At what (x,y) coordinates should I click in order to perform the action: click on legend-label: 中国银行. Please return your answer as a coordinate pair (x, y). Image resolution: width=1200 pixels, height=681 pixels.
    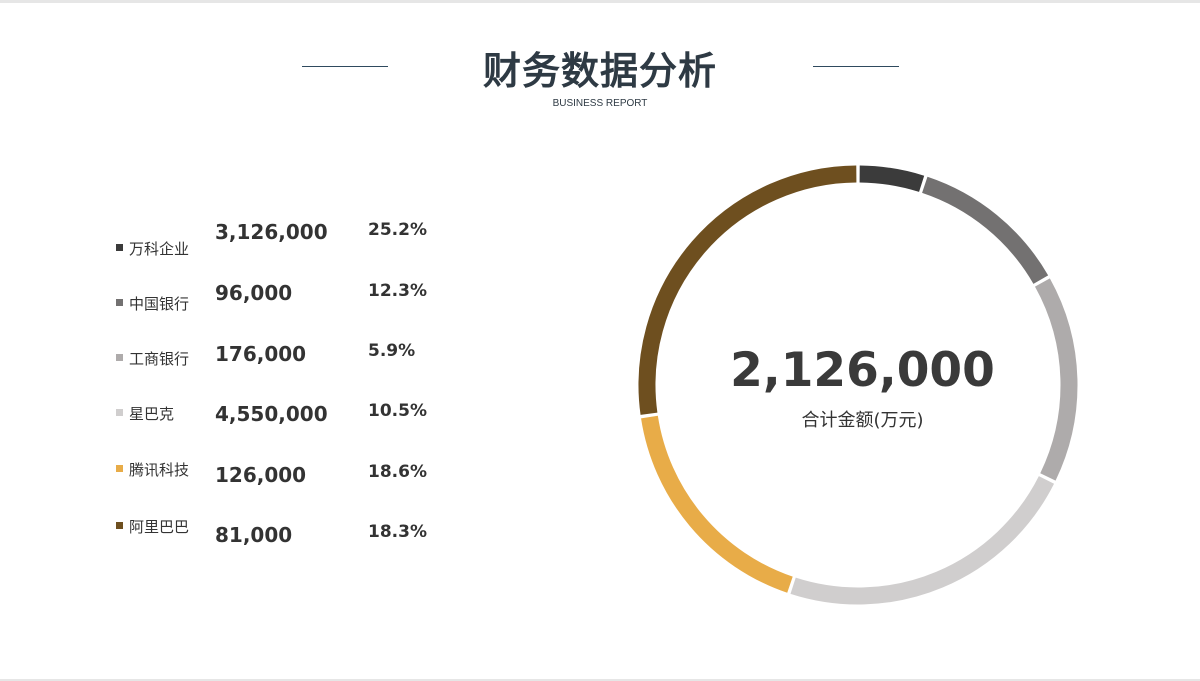
    Looking at the image, I should click on (159, 304).